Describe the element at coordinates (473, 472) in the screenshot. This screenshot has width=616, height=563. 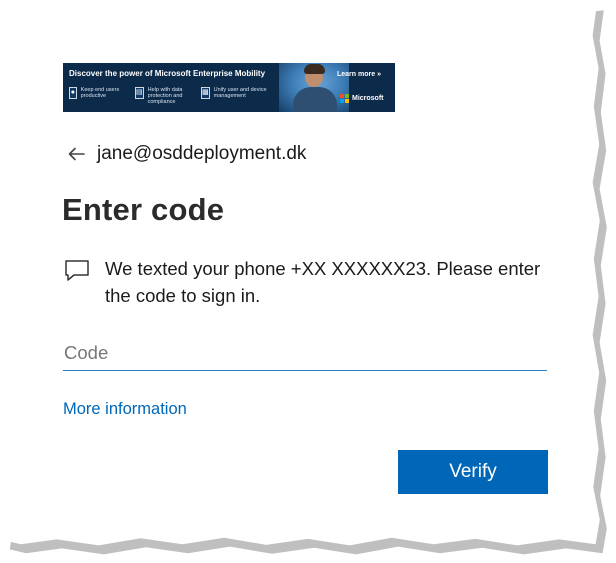
I see `verify-button: Verify` at that location.